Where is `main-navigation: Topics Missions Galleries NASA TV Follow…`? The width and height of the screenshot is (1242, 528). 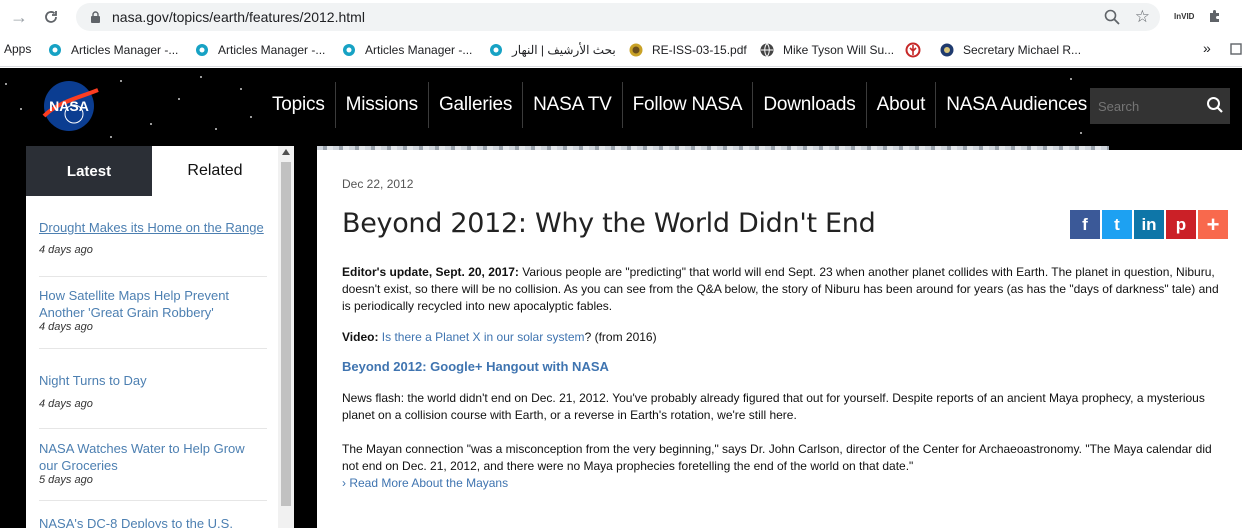
main-navigation: Topics Missions Galleries NASA TV Follow… is located at coordinates (679, 105).